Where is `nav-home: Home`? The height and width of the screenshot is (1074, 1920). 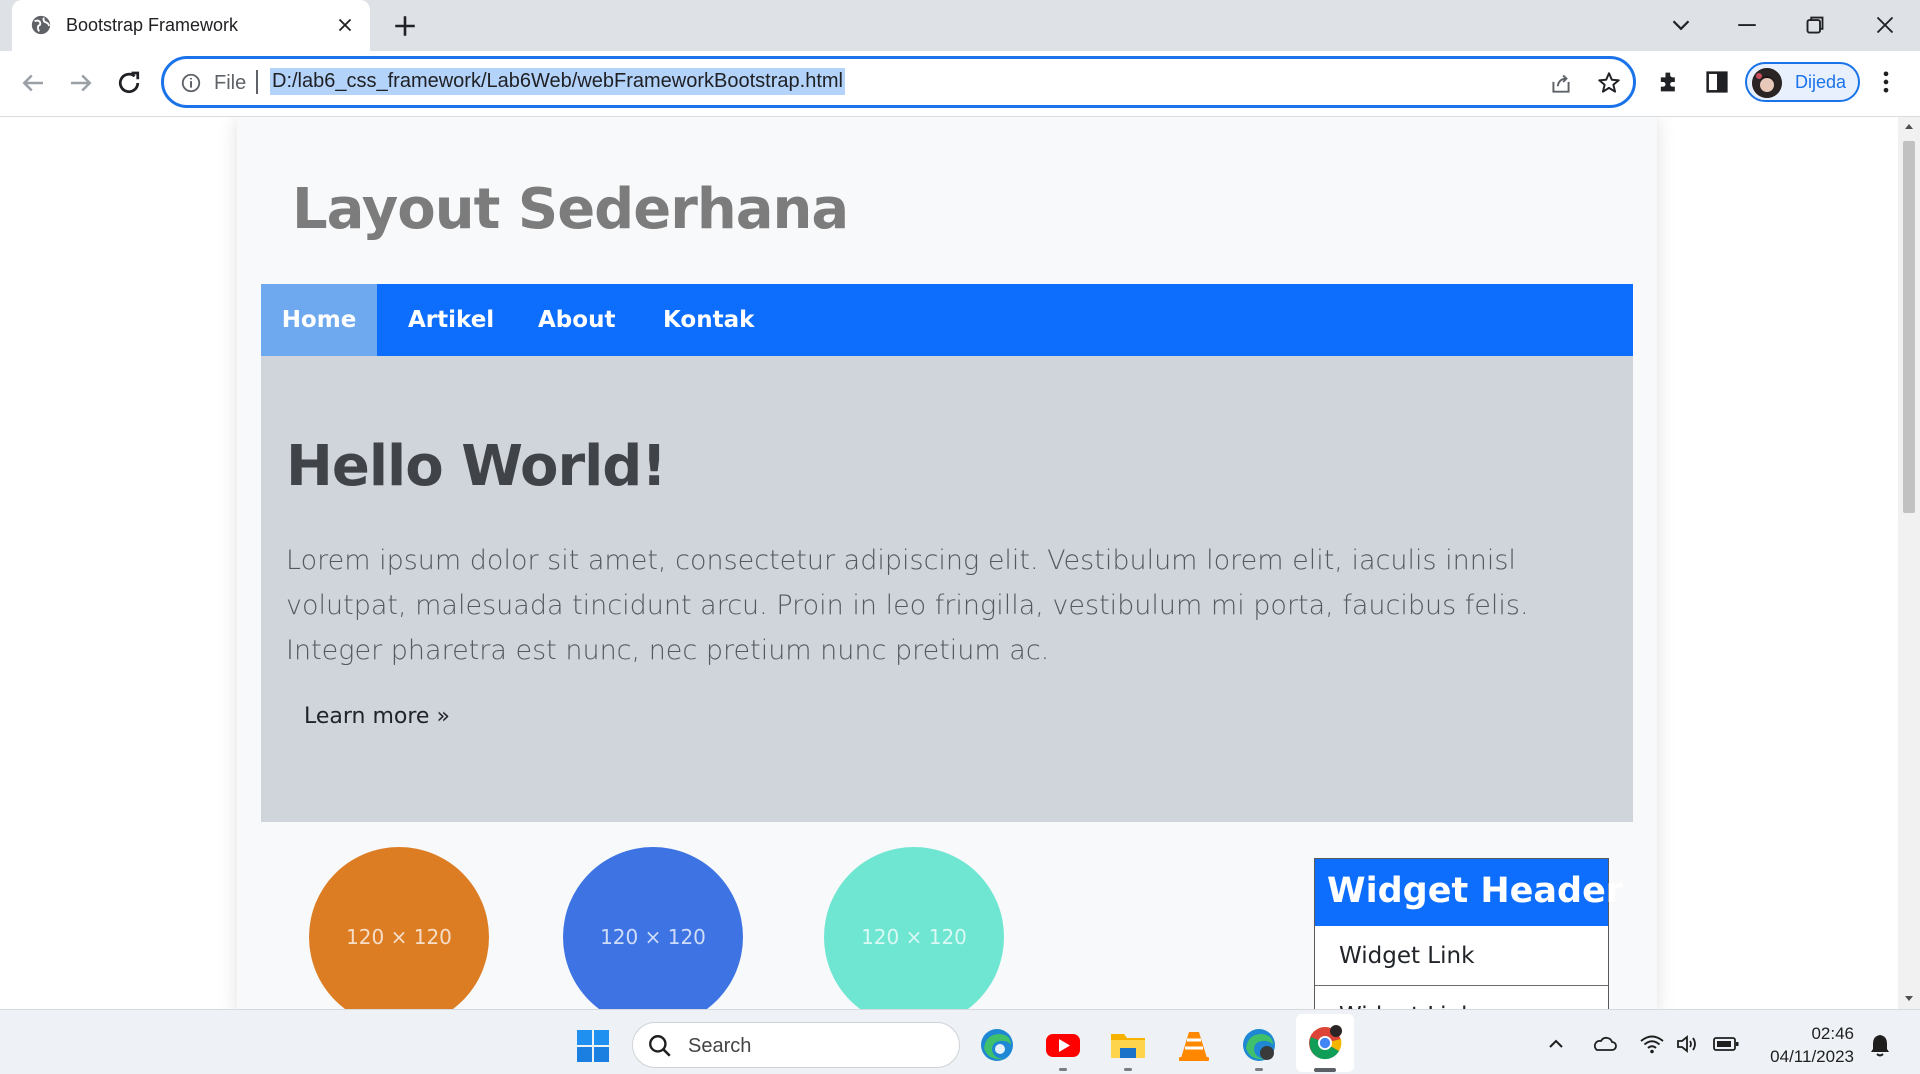
nav-home: Home is located at coordinates (319, 320).